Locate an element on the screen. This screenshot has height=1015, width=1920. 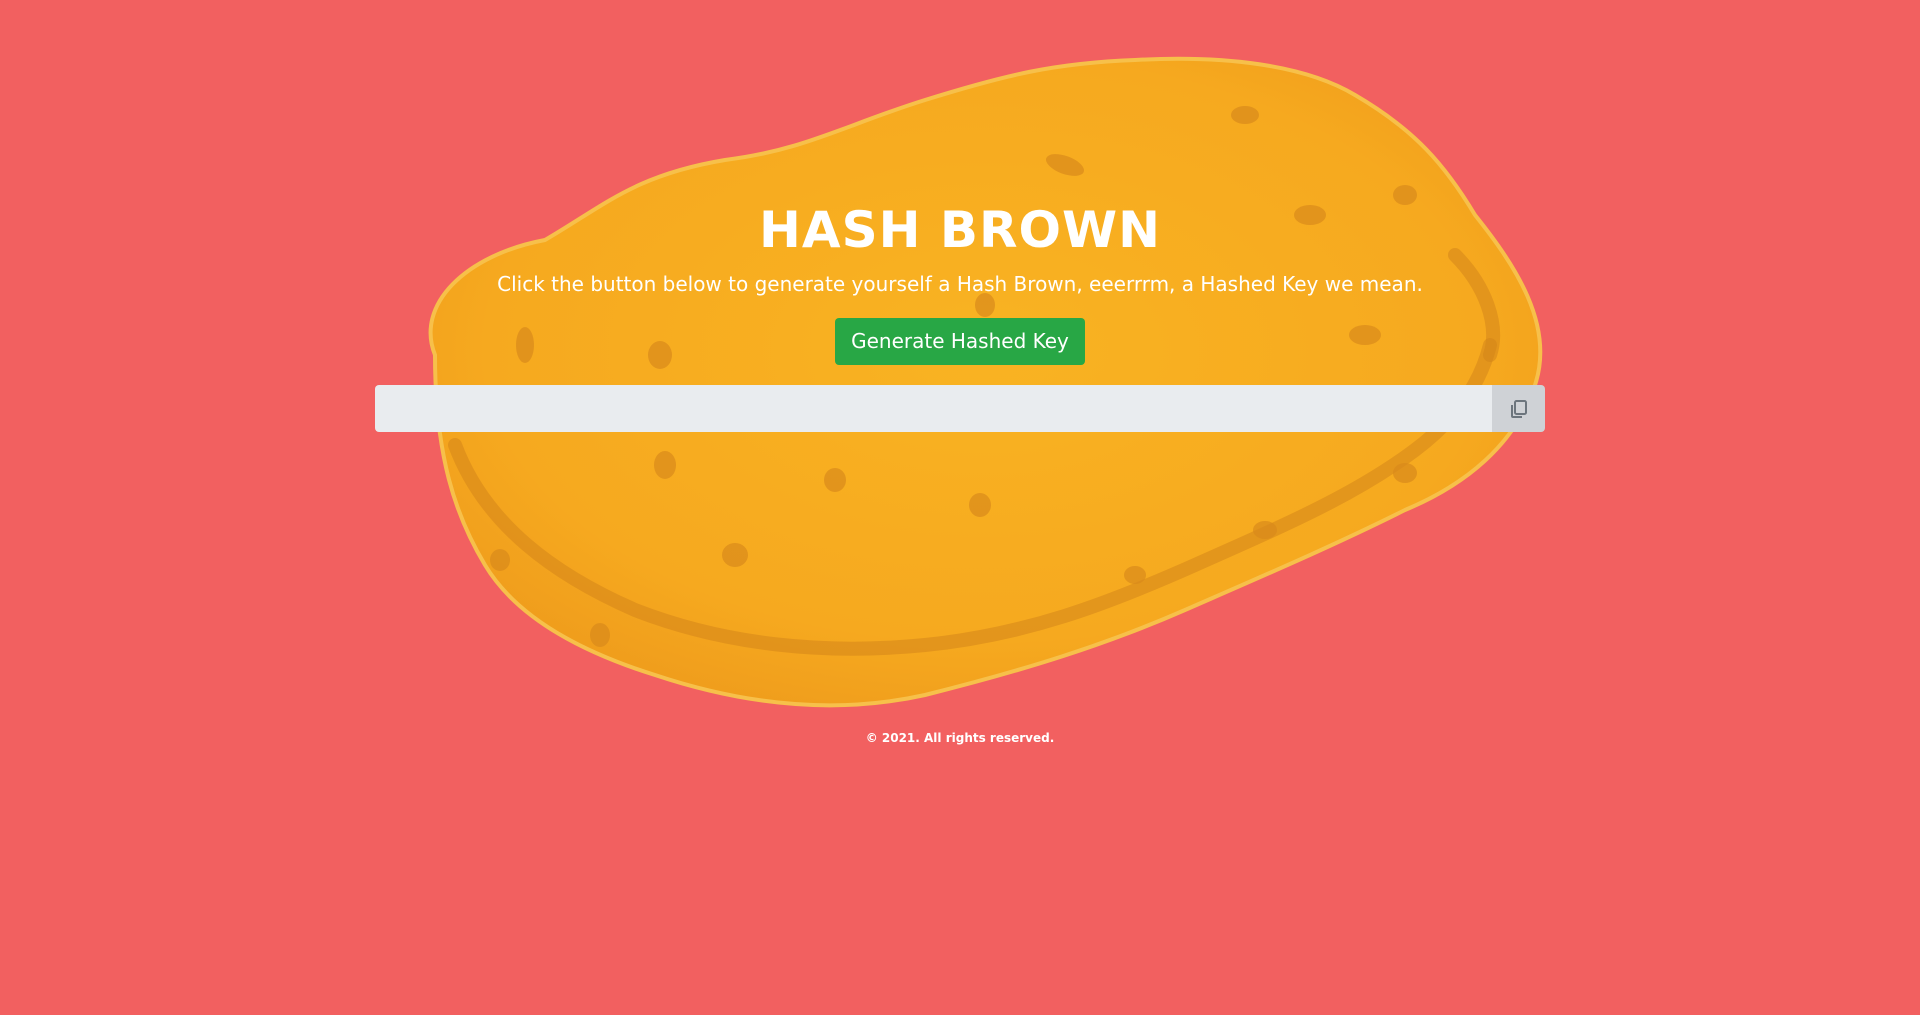
hashed-key-field is located at coordinates (933, 408).